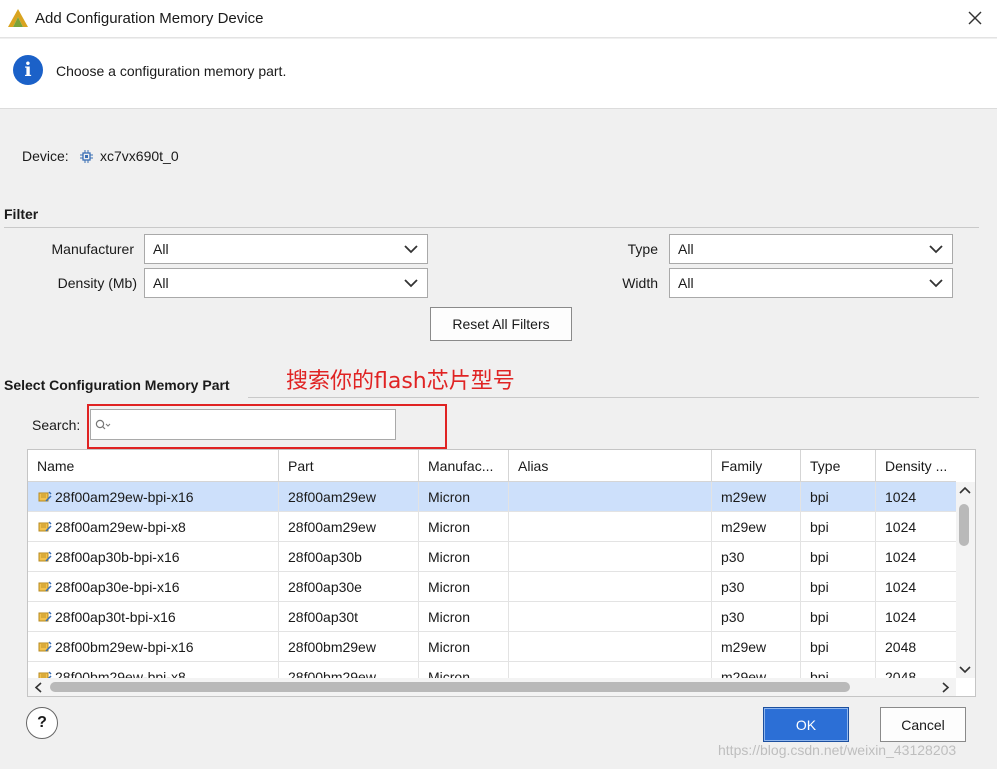 The image size is (997, 769). Describe the element at coordinates (153, 587) in the screenshot. I see `cell-name: 28f00ap30e-bpi-x16` at that location.